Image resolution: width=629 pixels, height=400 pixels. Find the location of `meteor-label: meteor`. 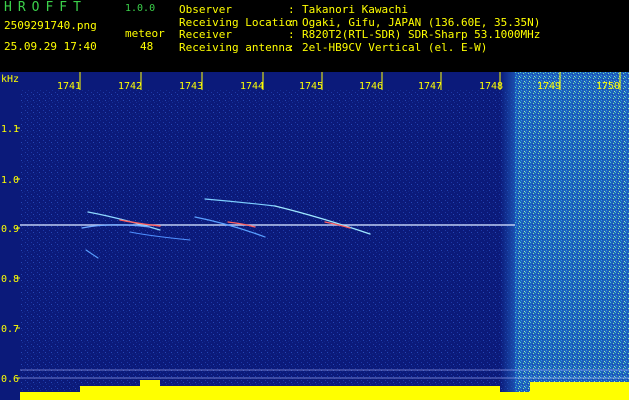

meteor-label: meteor is located at coordinates (145, 33).